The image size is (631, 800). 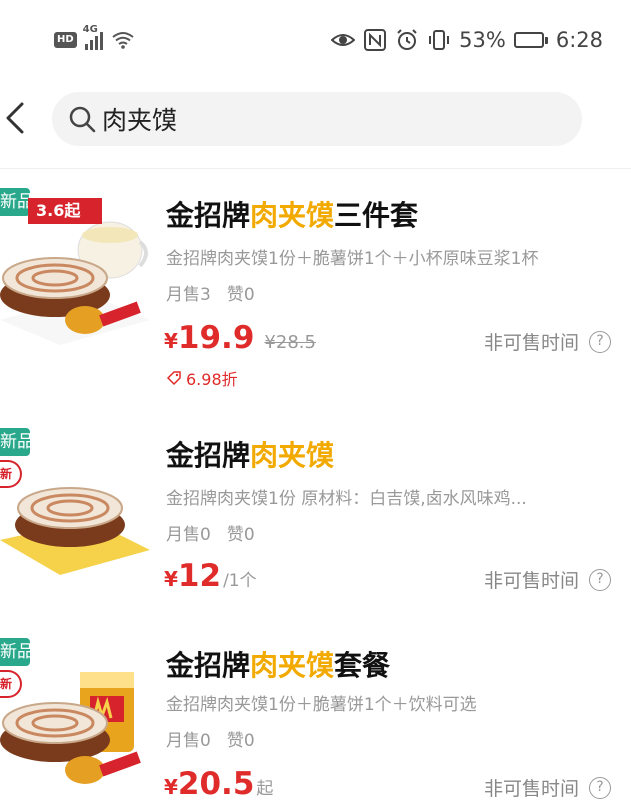 I want to click on price-unit: /1个, so click(x=240, y=581).